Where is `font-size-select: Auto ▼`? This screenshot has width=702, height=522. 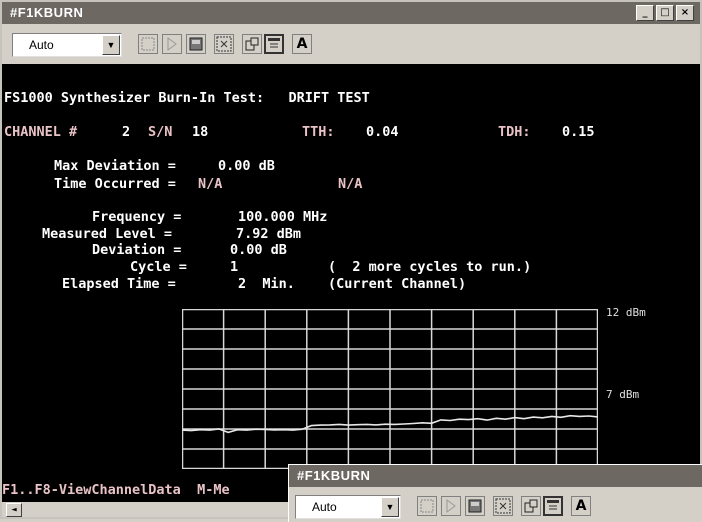
font-size-select: Auto ▼ is located at coordinates (67, 45).